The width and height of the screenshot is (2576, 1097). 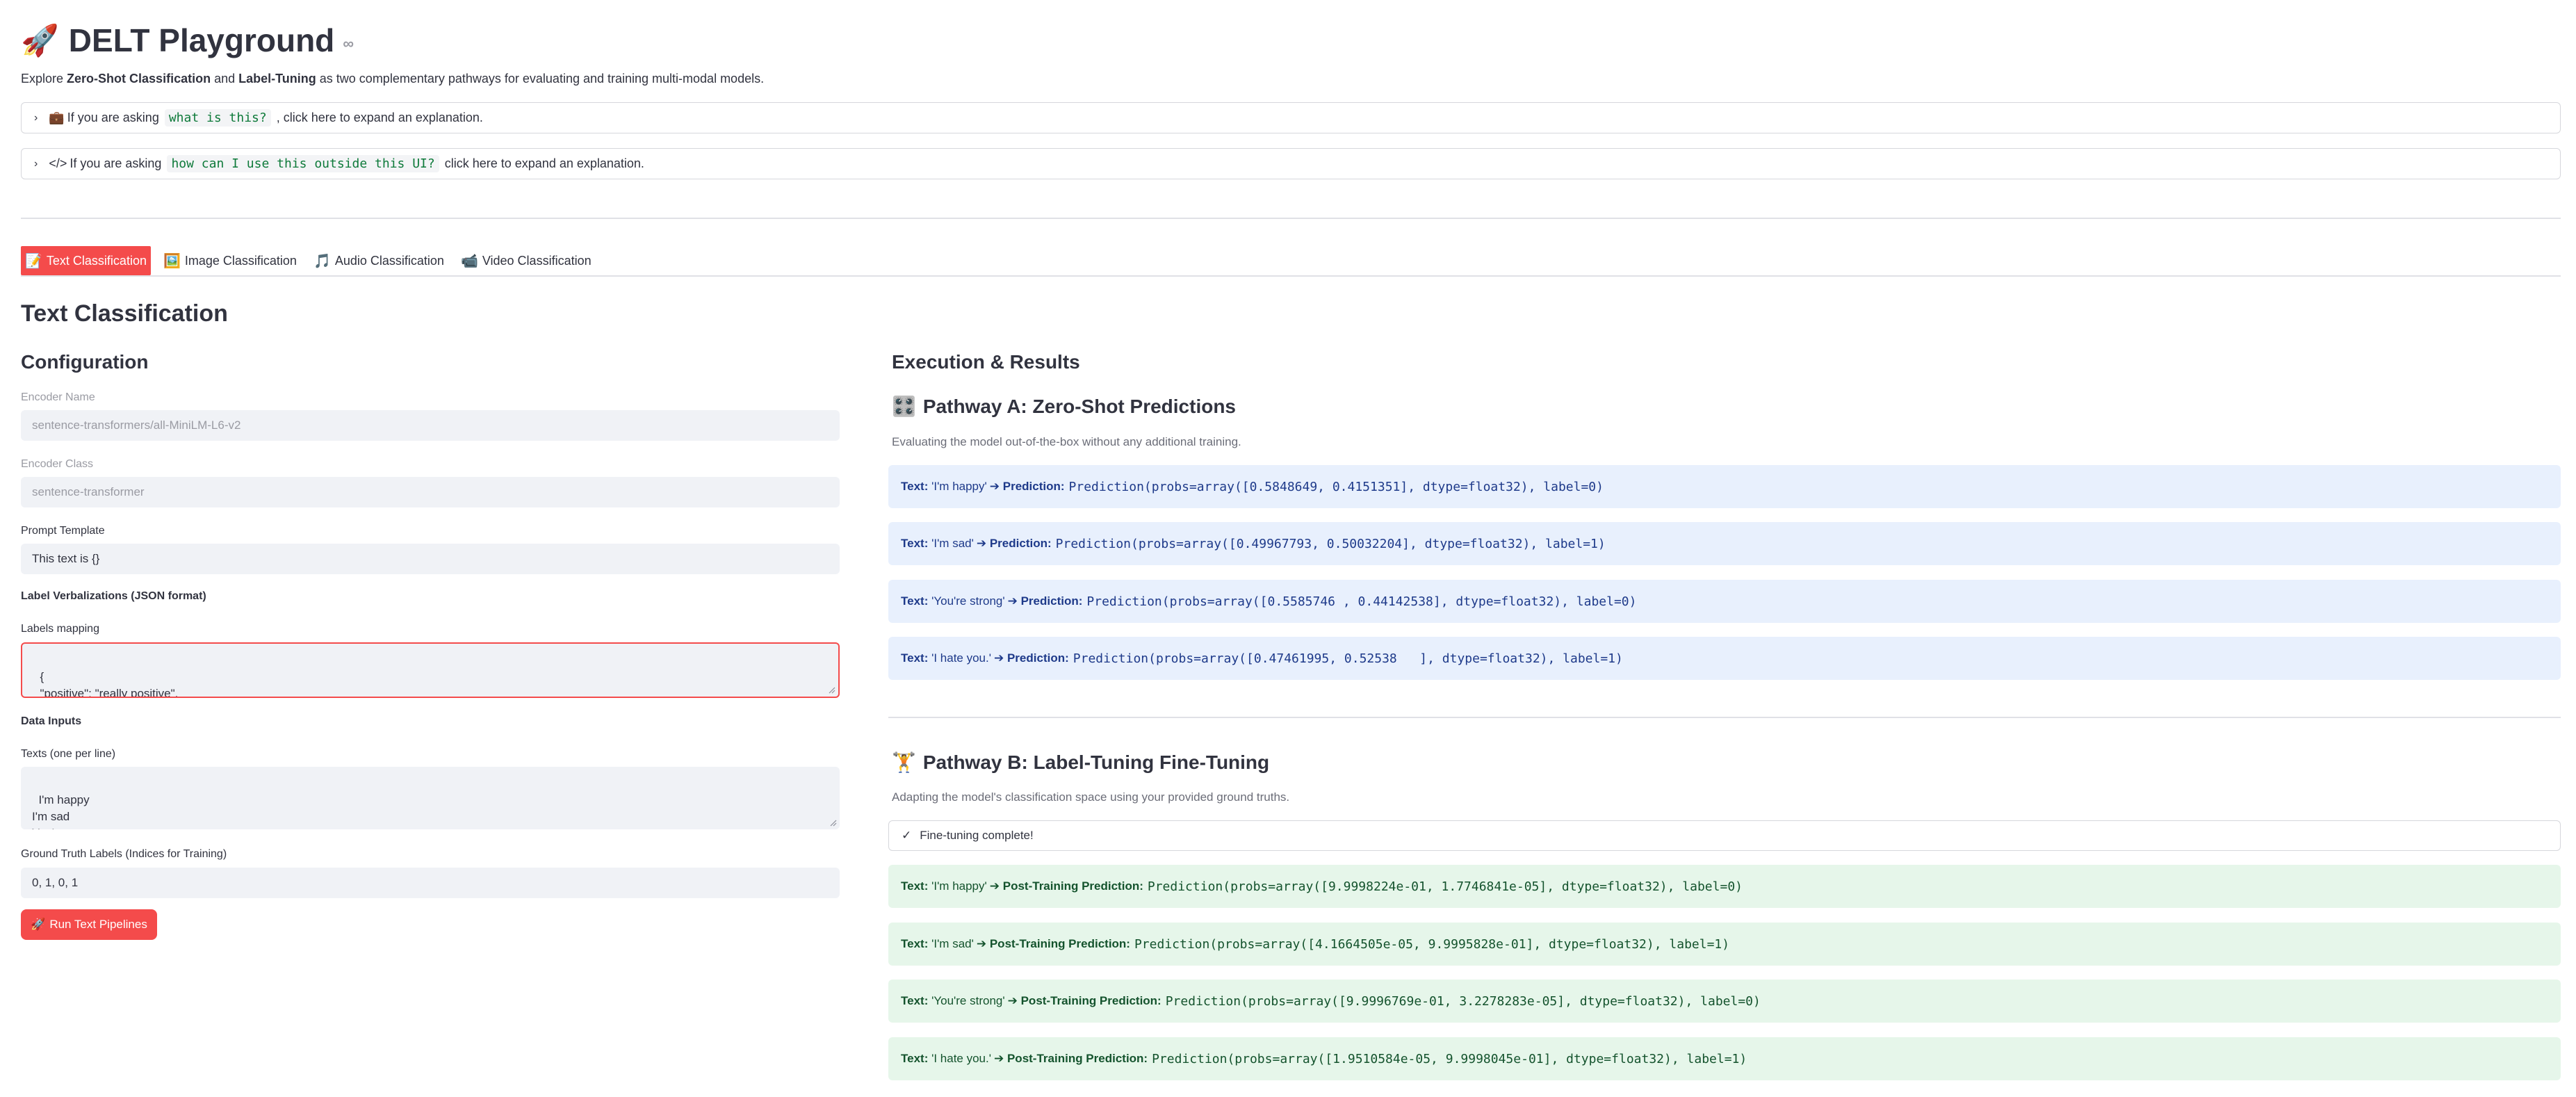 I want to click on memo-icon: 📝, so click(x=33, y=261).